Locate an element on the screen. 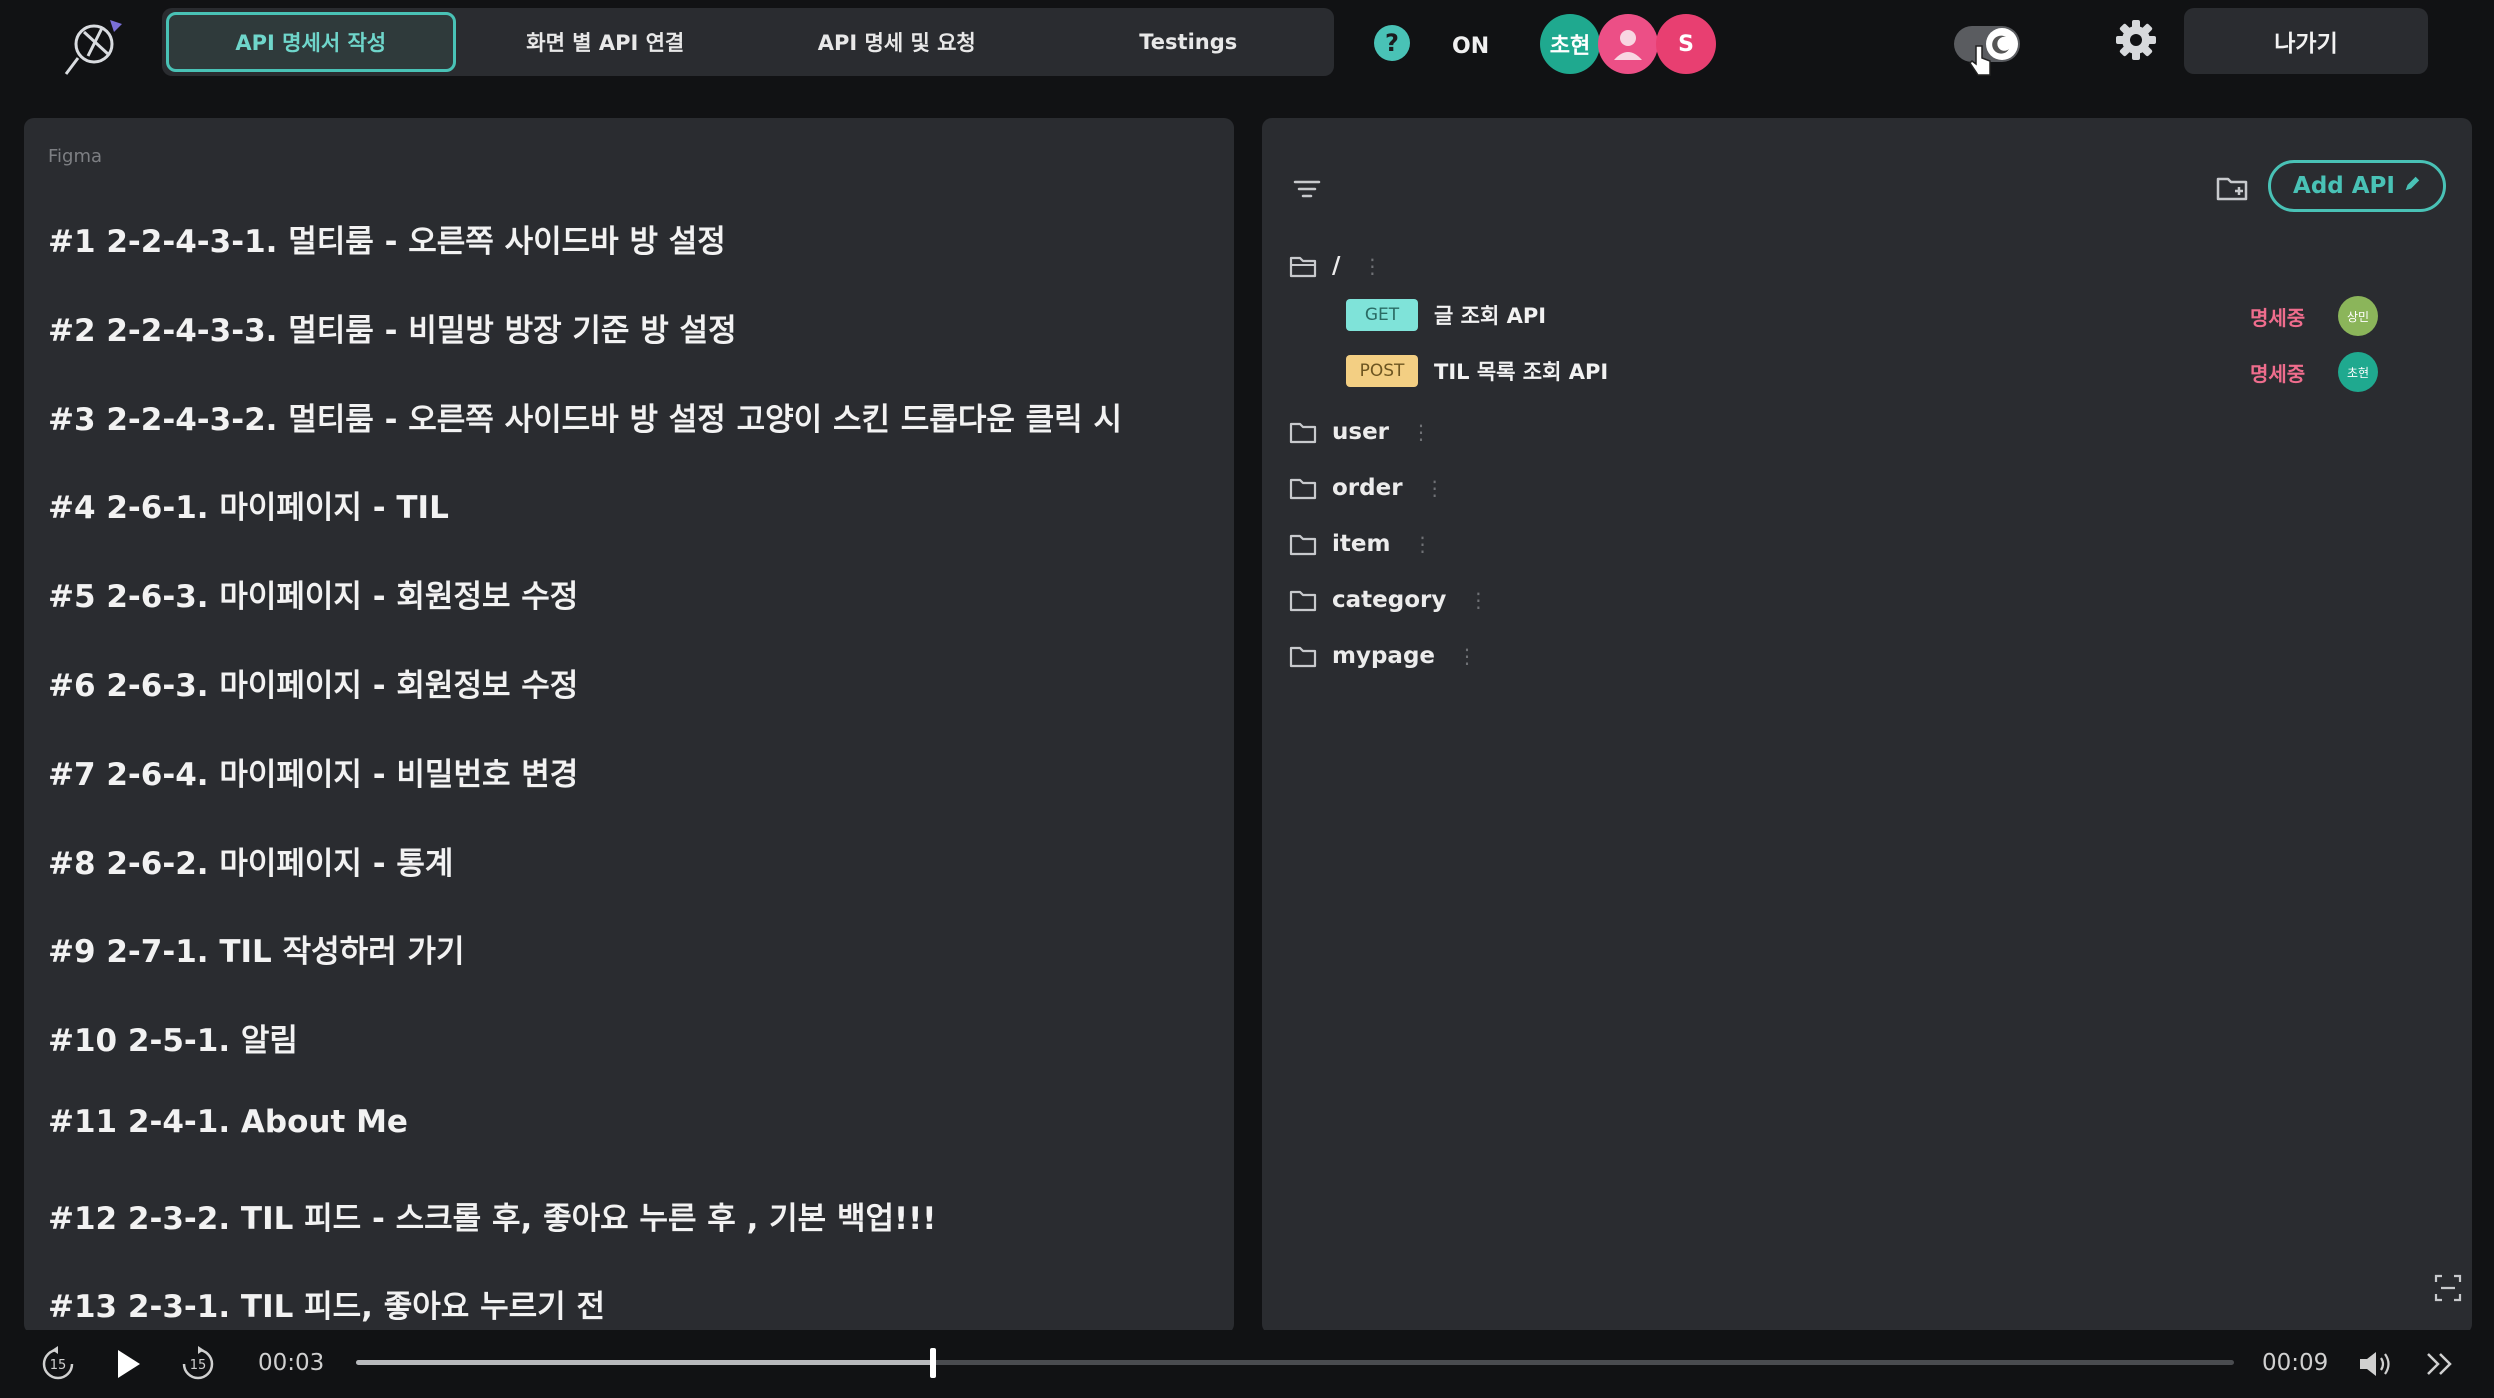  api-name: 글 조회 API is located at coordinates (1490, 316).